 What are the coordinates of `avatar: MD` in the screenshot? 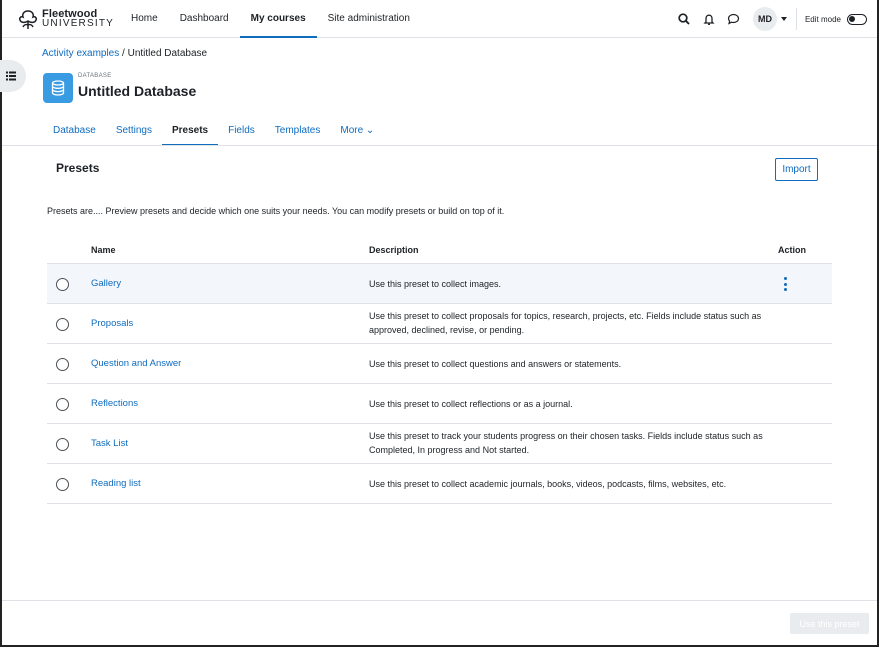 It's located at (764, 19).